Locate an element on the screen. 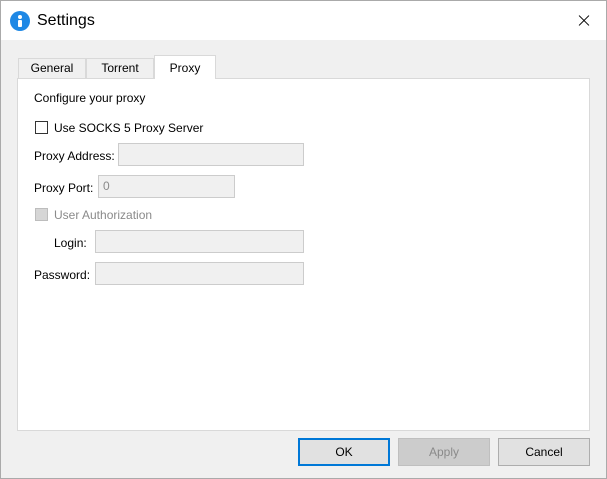 The height and width of the screenshot is (479, 607). apply-button: Apply is located at coordinates (444, 452).